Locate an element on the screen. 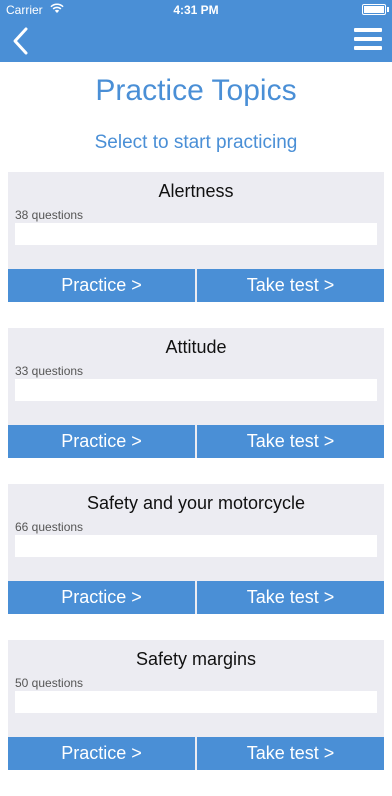 Image resolution: width=392 pixels, height=796 pixels. back-button is located at coordinates (23, 41).